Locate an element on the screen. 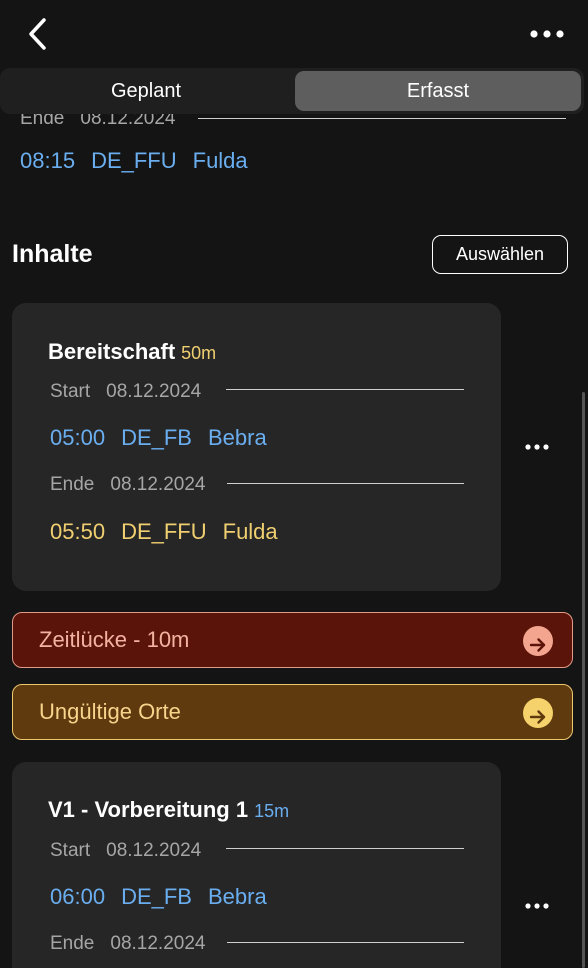 The height and width of the screenshot is (968, 588). top-bar is located at coordinates (294, 34).